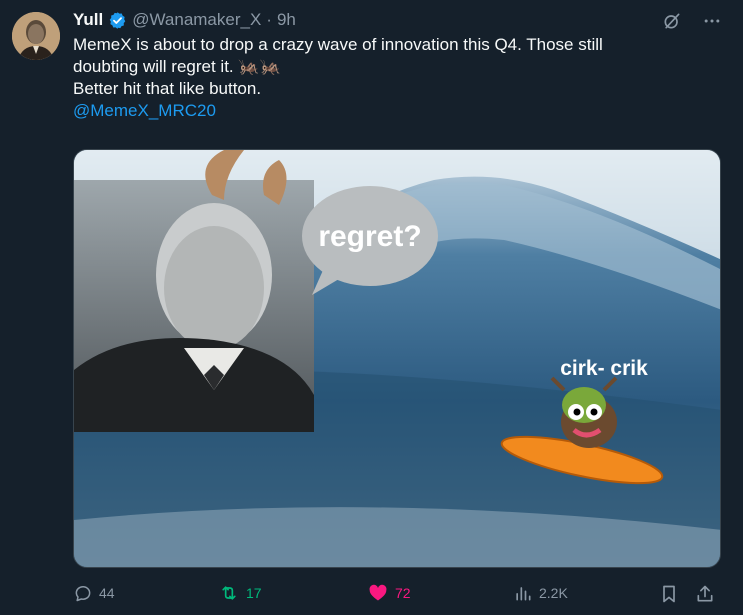 This screenshot has width=743, height=615. I want to click on author-handle: @Wanamaker_X, so click(196, 20).